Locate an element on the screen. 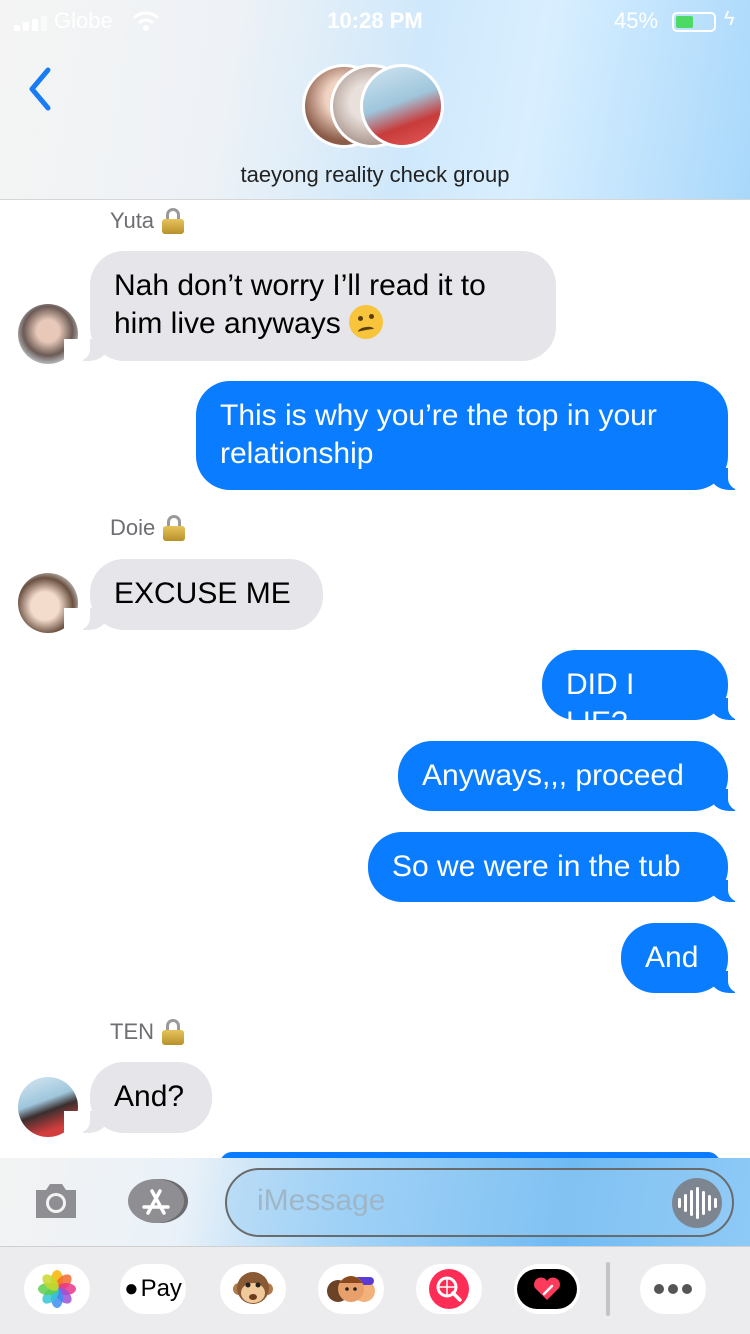  battery-icon is located at coordinates (694, 22).